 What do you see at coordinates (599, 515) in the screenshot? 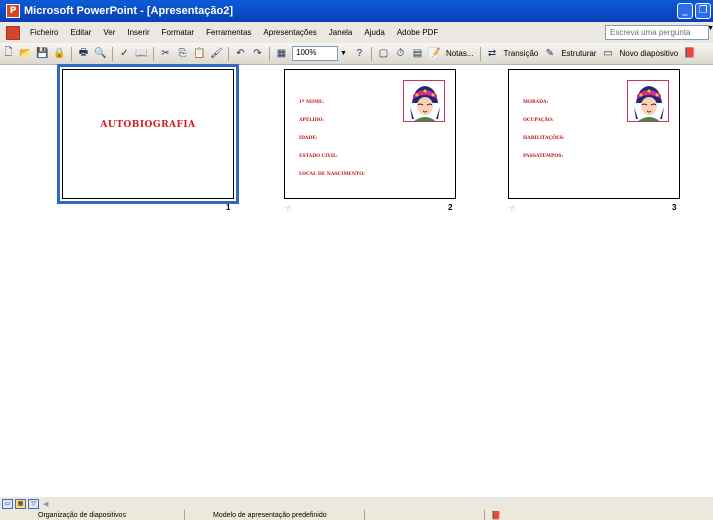
I see `status-language: 📕` at bounding box center [599, 515].